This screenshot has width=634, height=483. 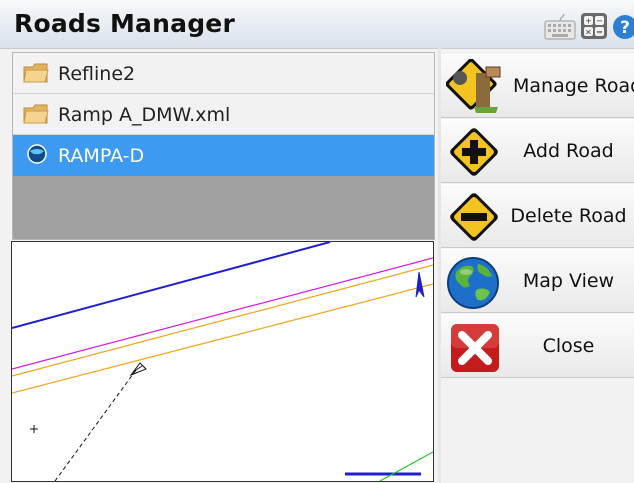 What do you see at coordinates (475, 348) in the screenshot?
I see `close-x-icon` at bounding box center [475, 348].